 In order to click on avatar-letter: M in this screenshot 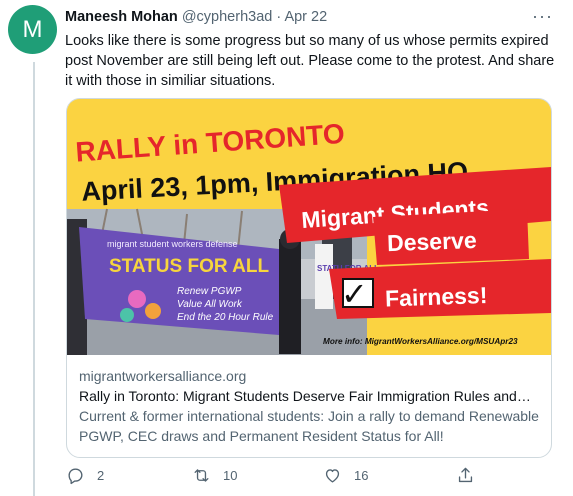, I will do `click(32, 29)`.